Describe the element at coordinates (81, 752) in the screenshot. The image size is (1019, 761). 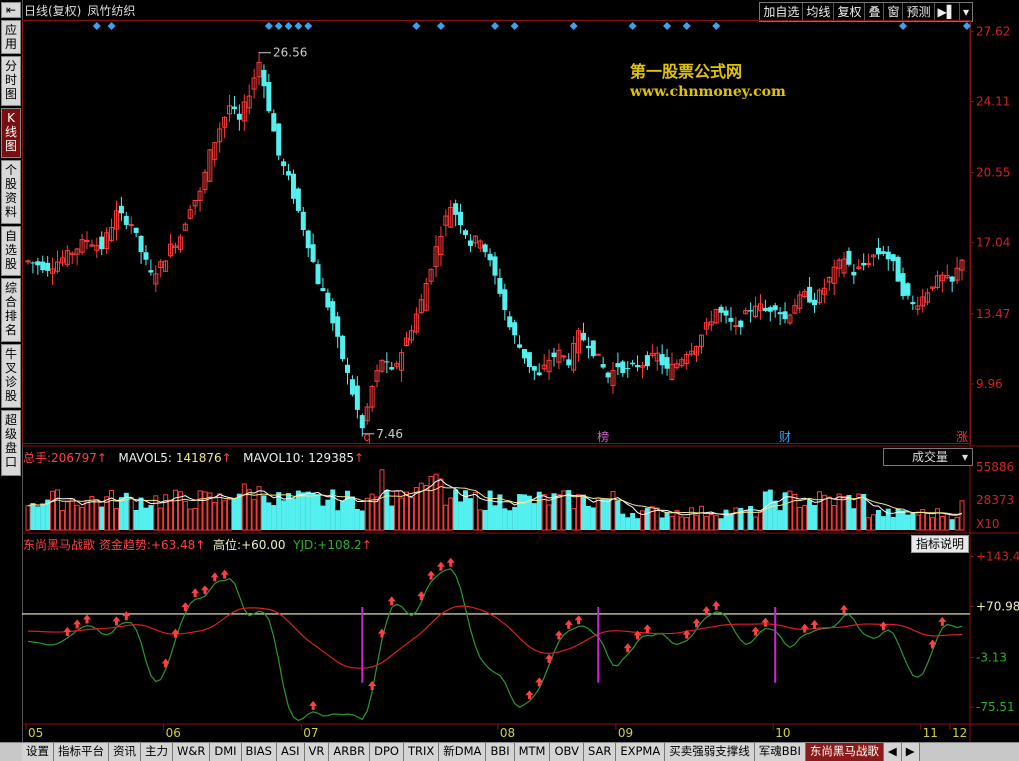
I see `tab-1: 指标平台` at that location.